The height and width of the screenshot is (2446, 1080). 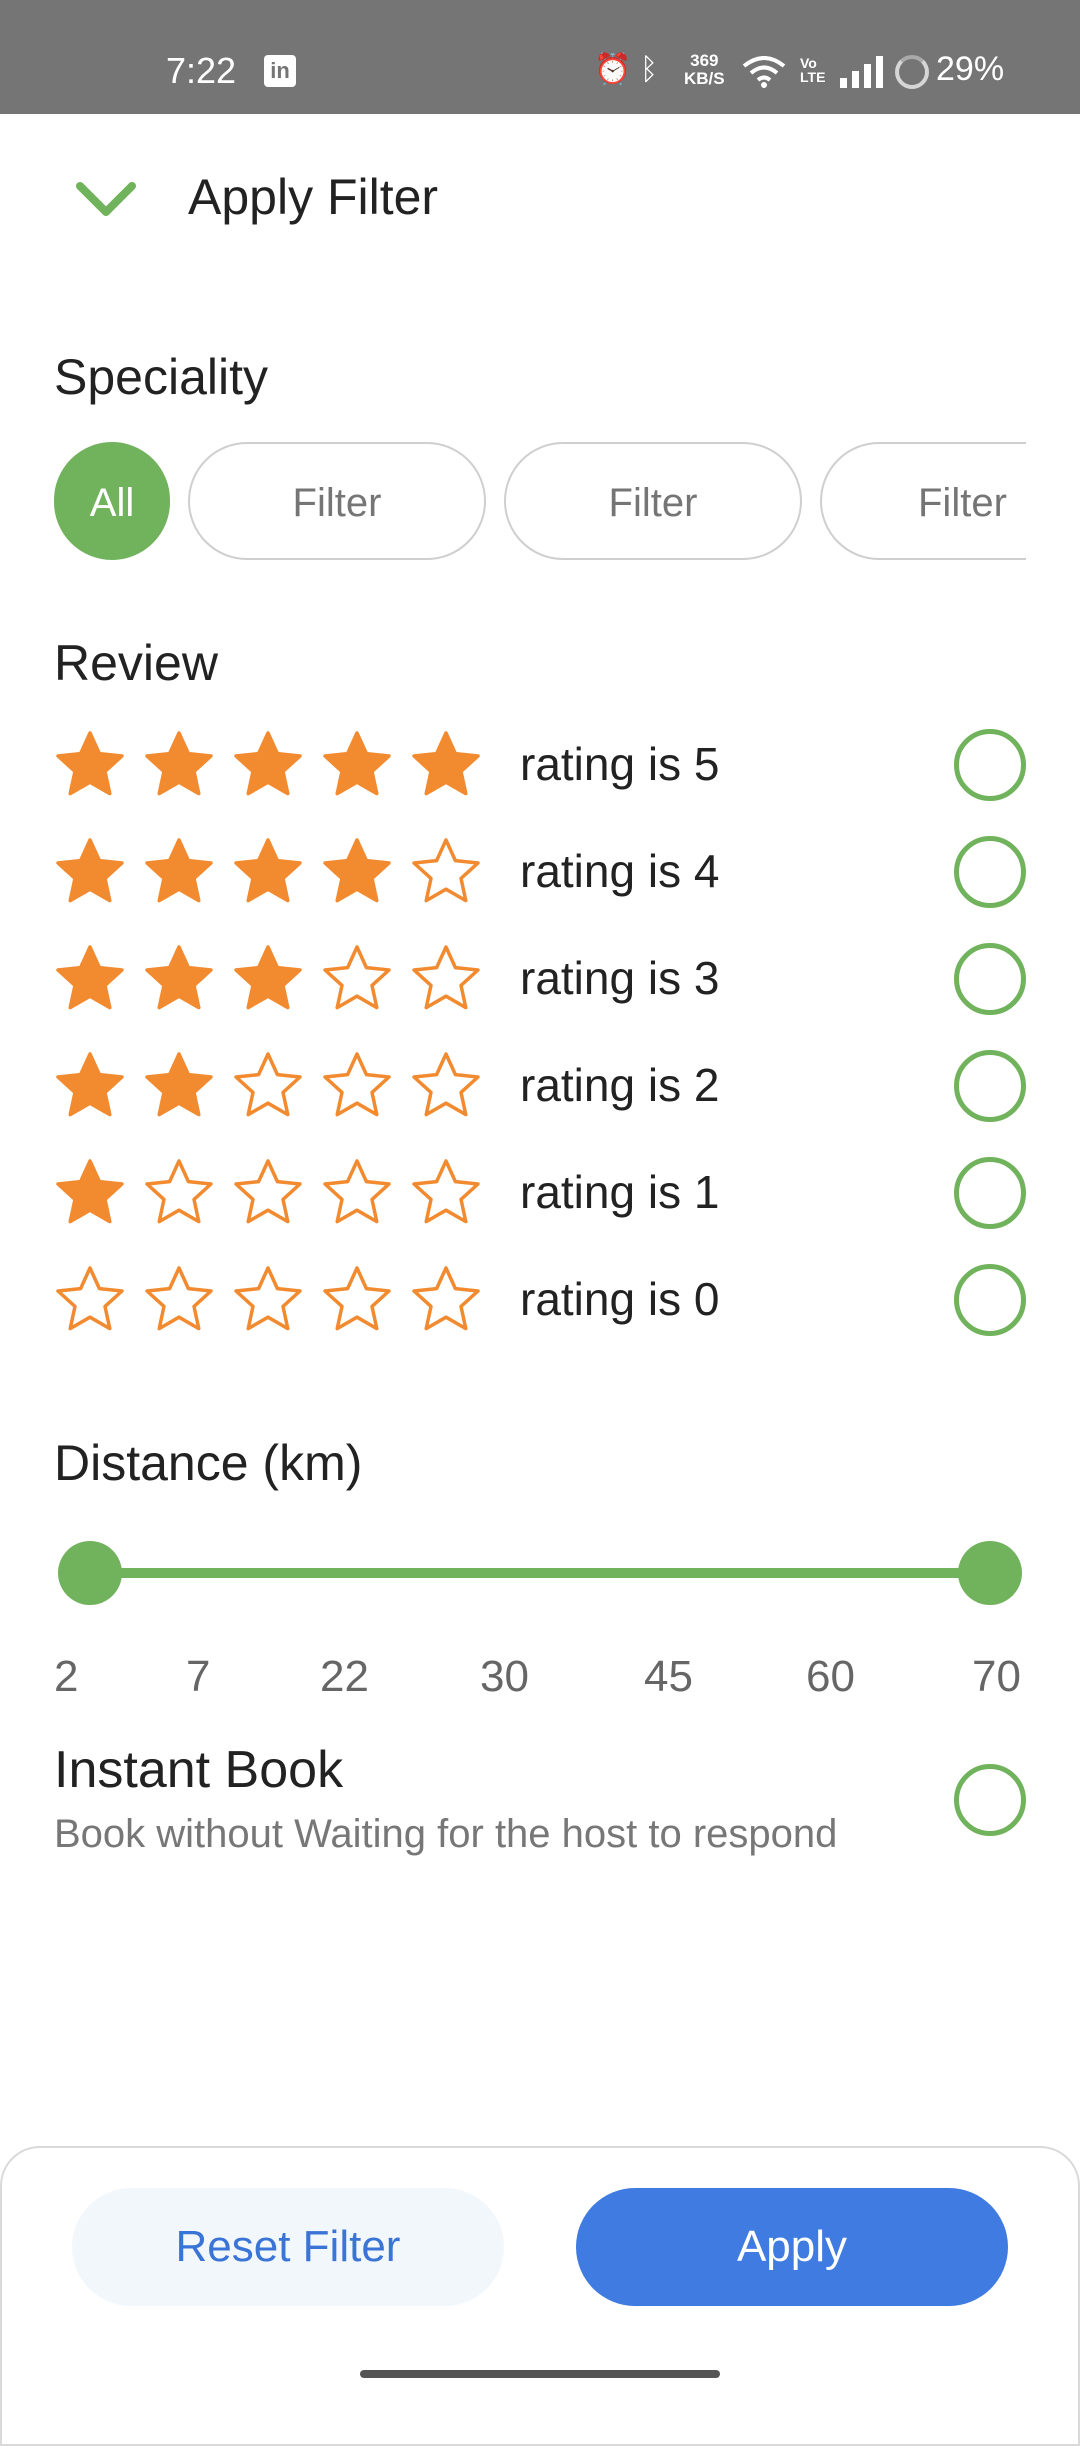 What do you see at coordinates (199, 1770) in the screenshot?
I see `instant-book-title: Instant Book` at bounding box center [199, 1770].